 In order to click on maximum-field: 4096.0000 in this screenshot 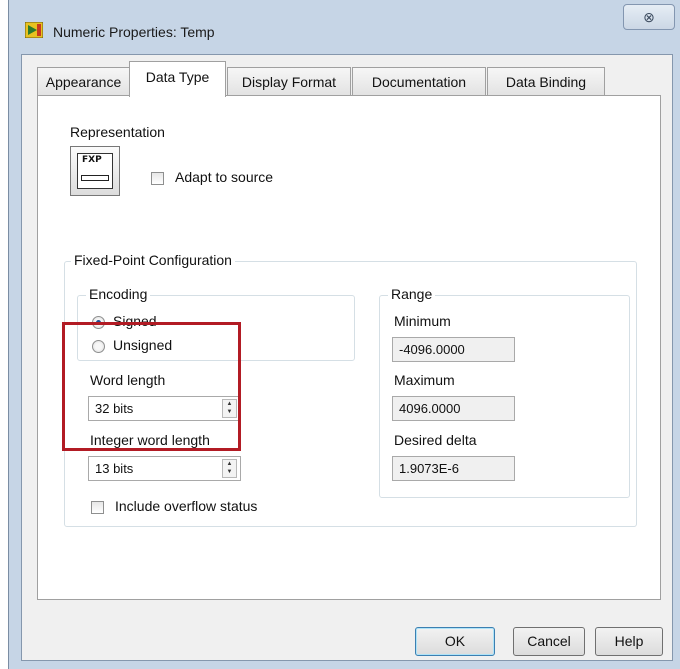, I will do `click(453, 408)`.